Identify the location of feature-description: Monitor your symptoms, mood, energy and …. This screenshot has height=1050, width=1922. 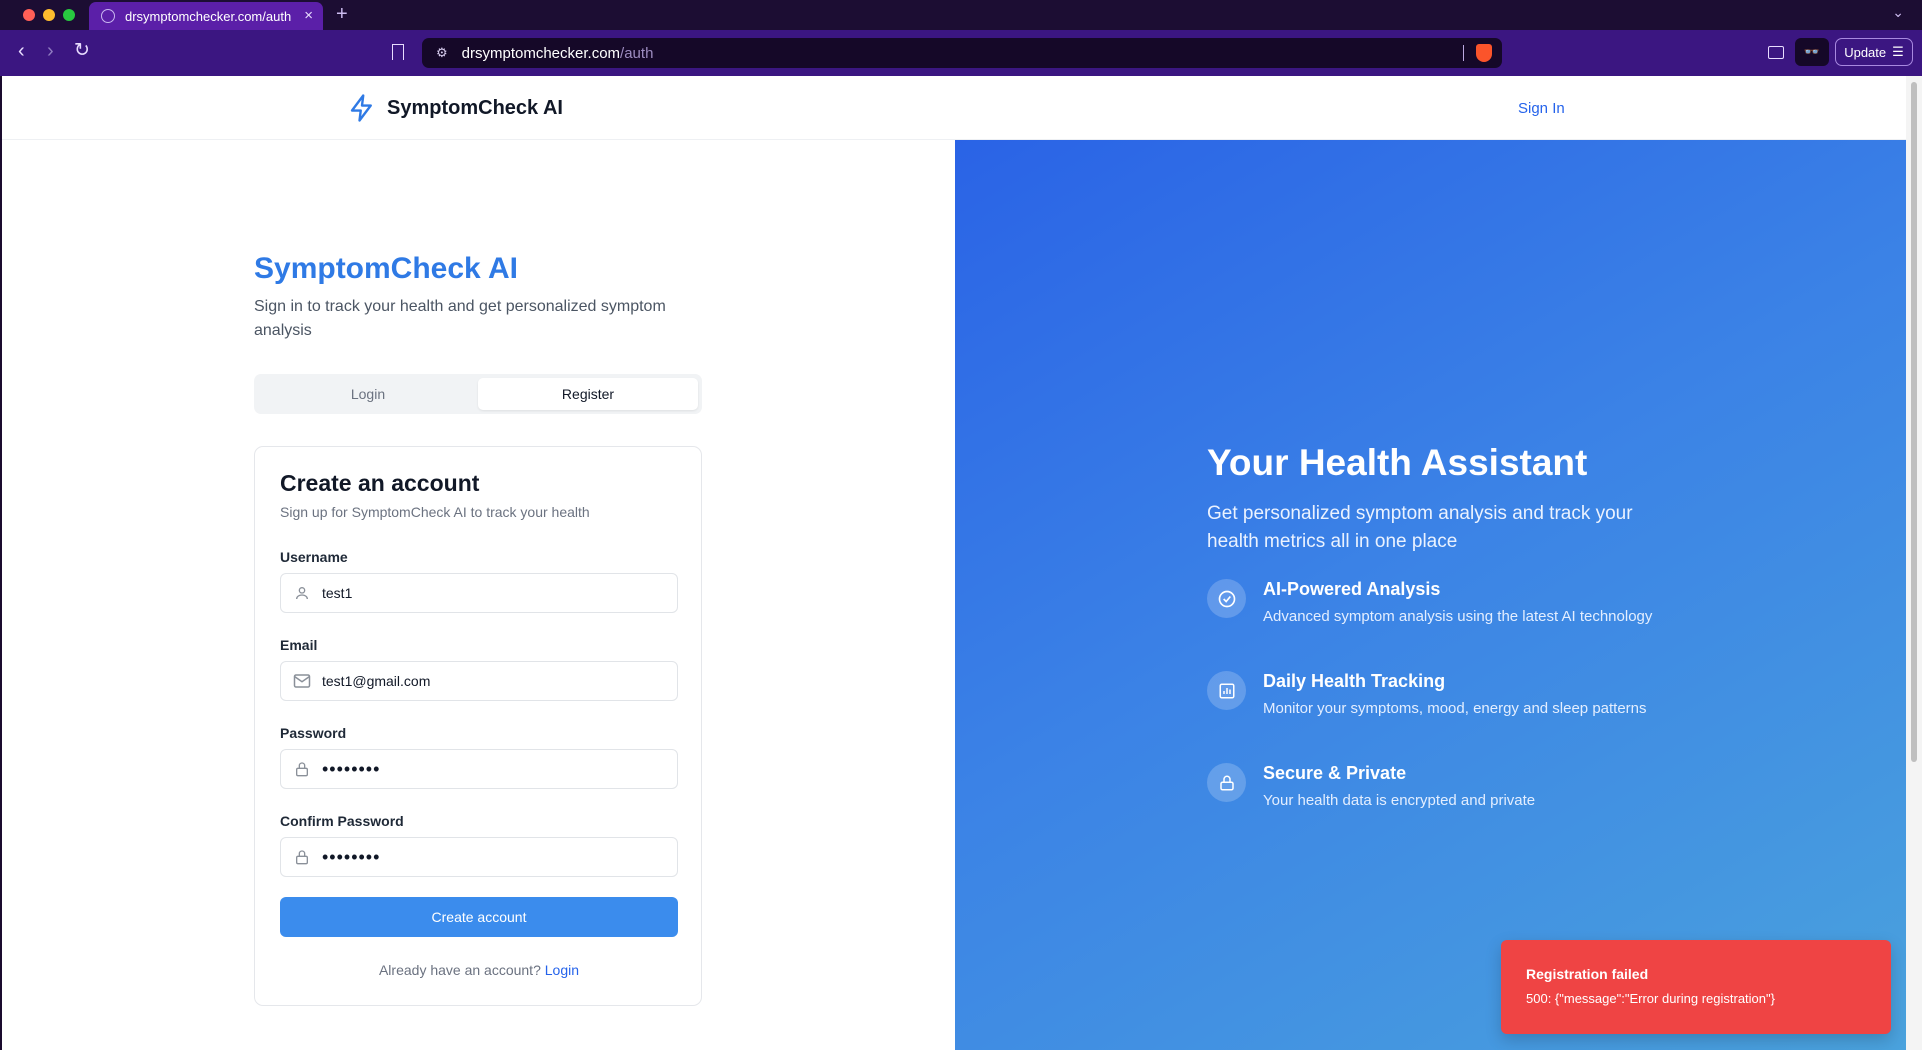
(1455, 708).